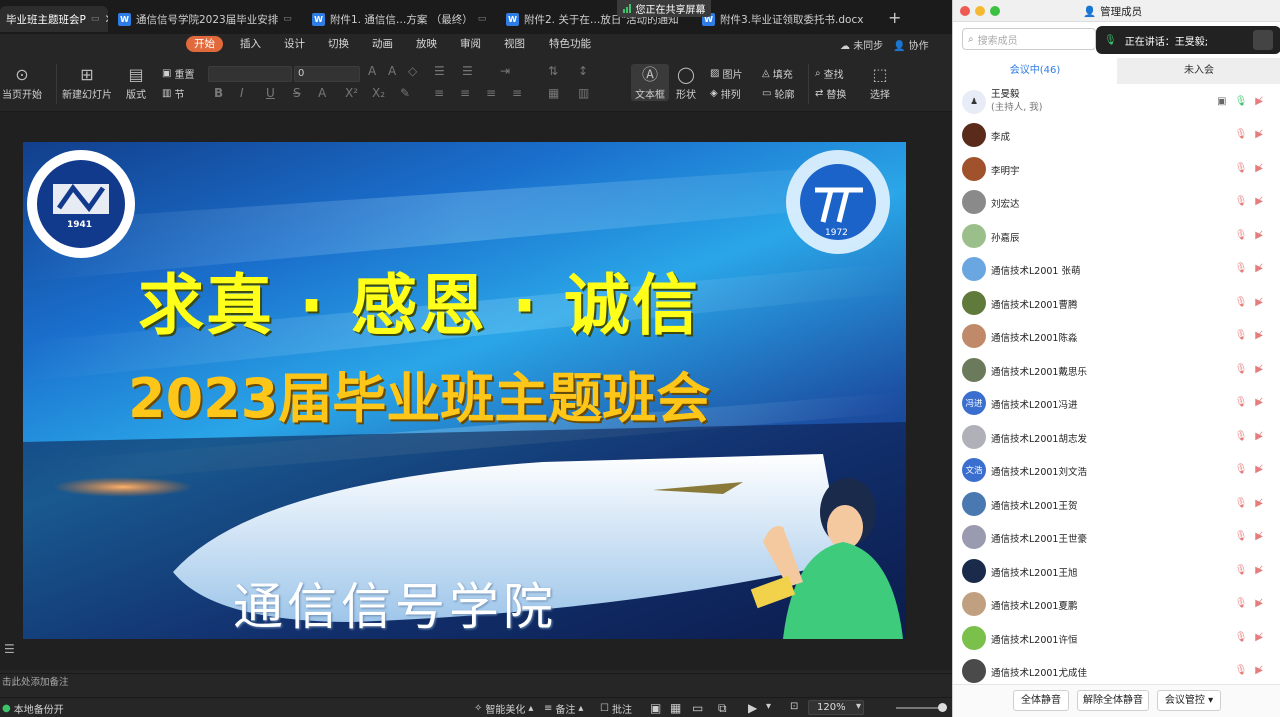 This screenshot has width=1280, height=717. Describe the element at coordinates (655, 708) in the screenshot. I see `normal-view-icon: ▣` at that location.